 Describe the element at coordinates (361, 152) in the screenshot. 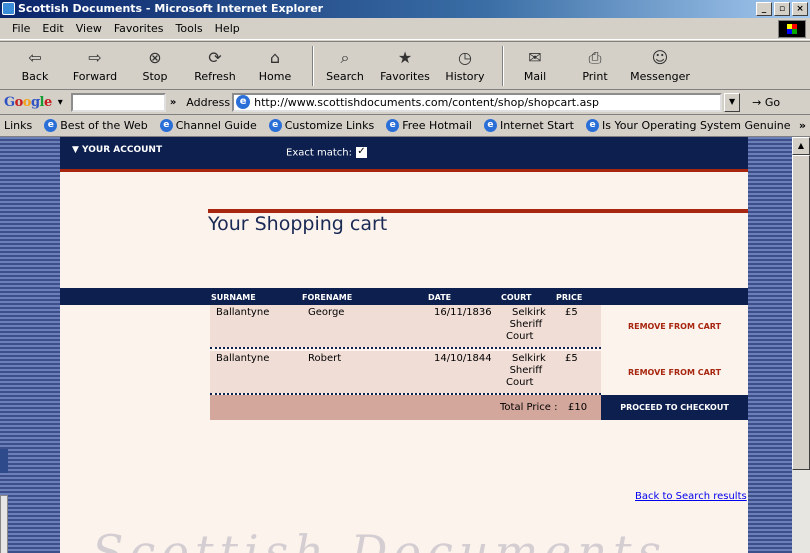

I see `exact-match-checkbox: ✓` at that location.